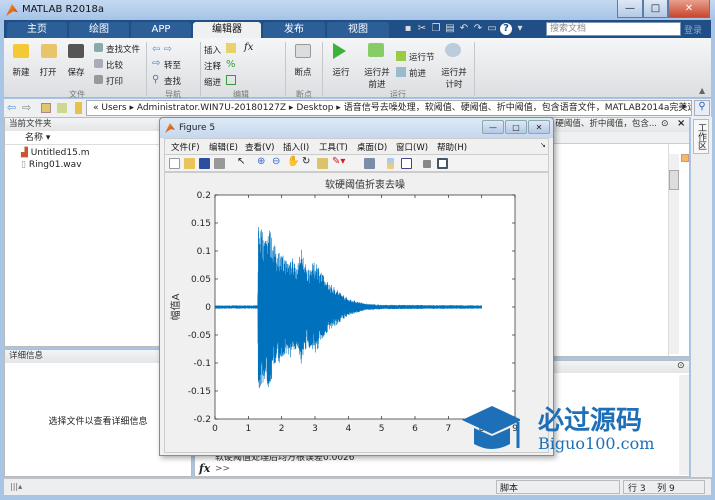 The image size is (715, 500). Describe the element at coordinates (322, 163) in the screenshot. I see `data-cursor-icon` at that location.